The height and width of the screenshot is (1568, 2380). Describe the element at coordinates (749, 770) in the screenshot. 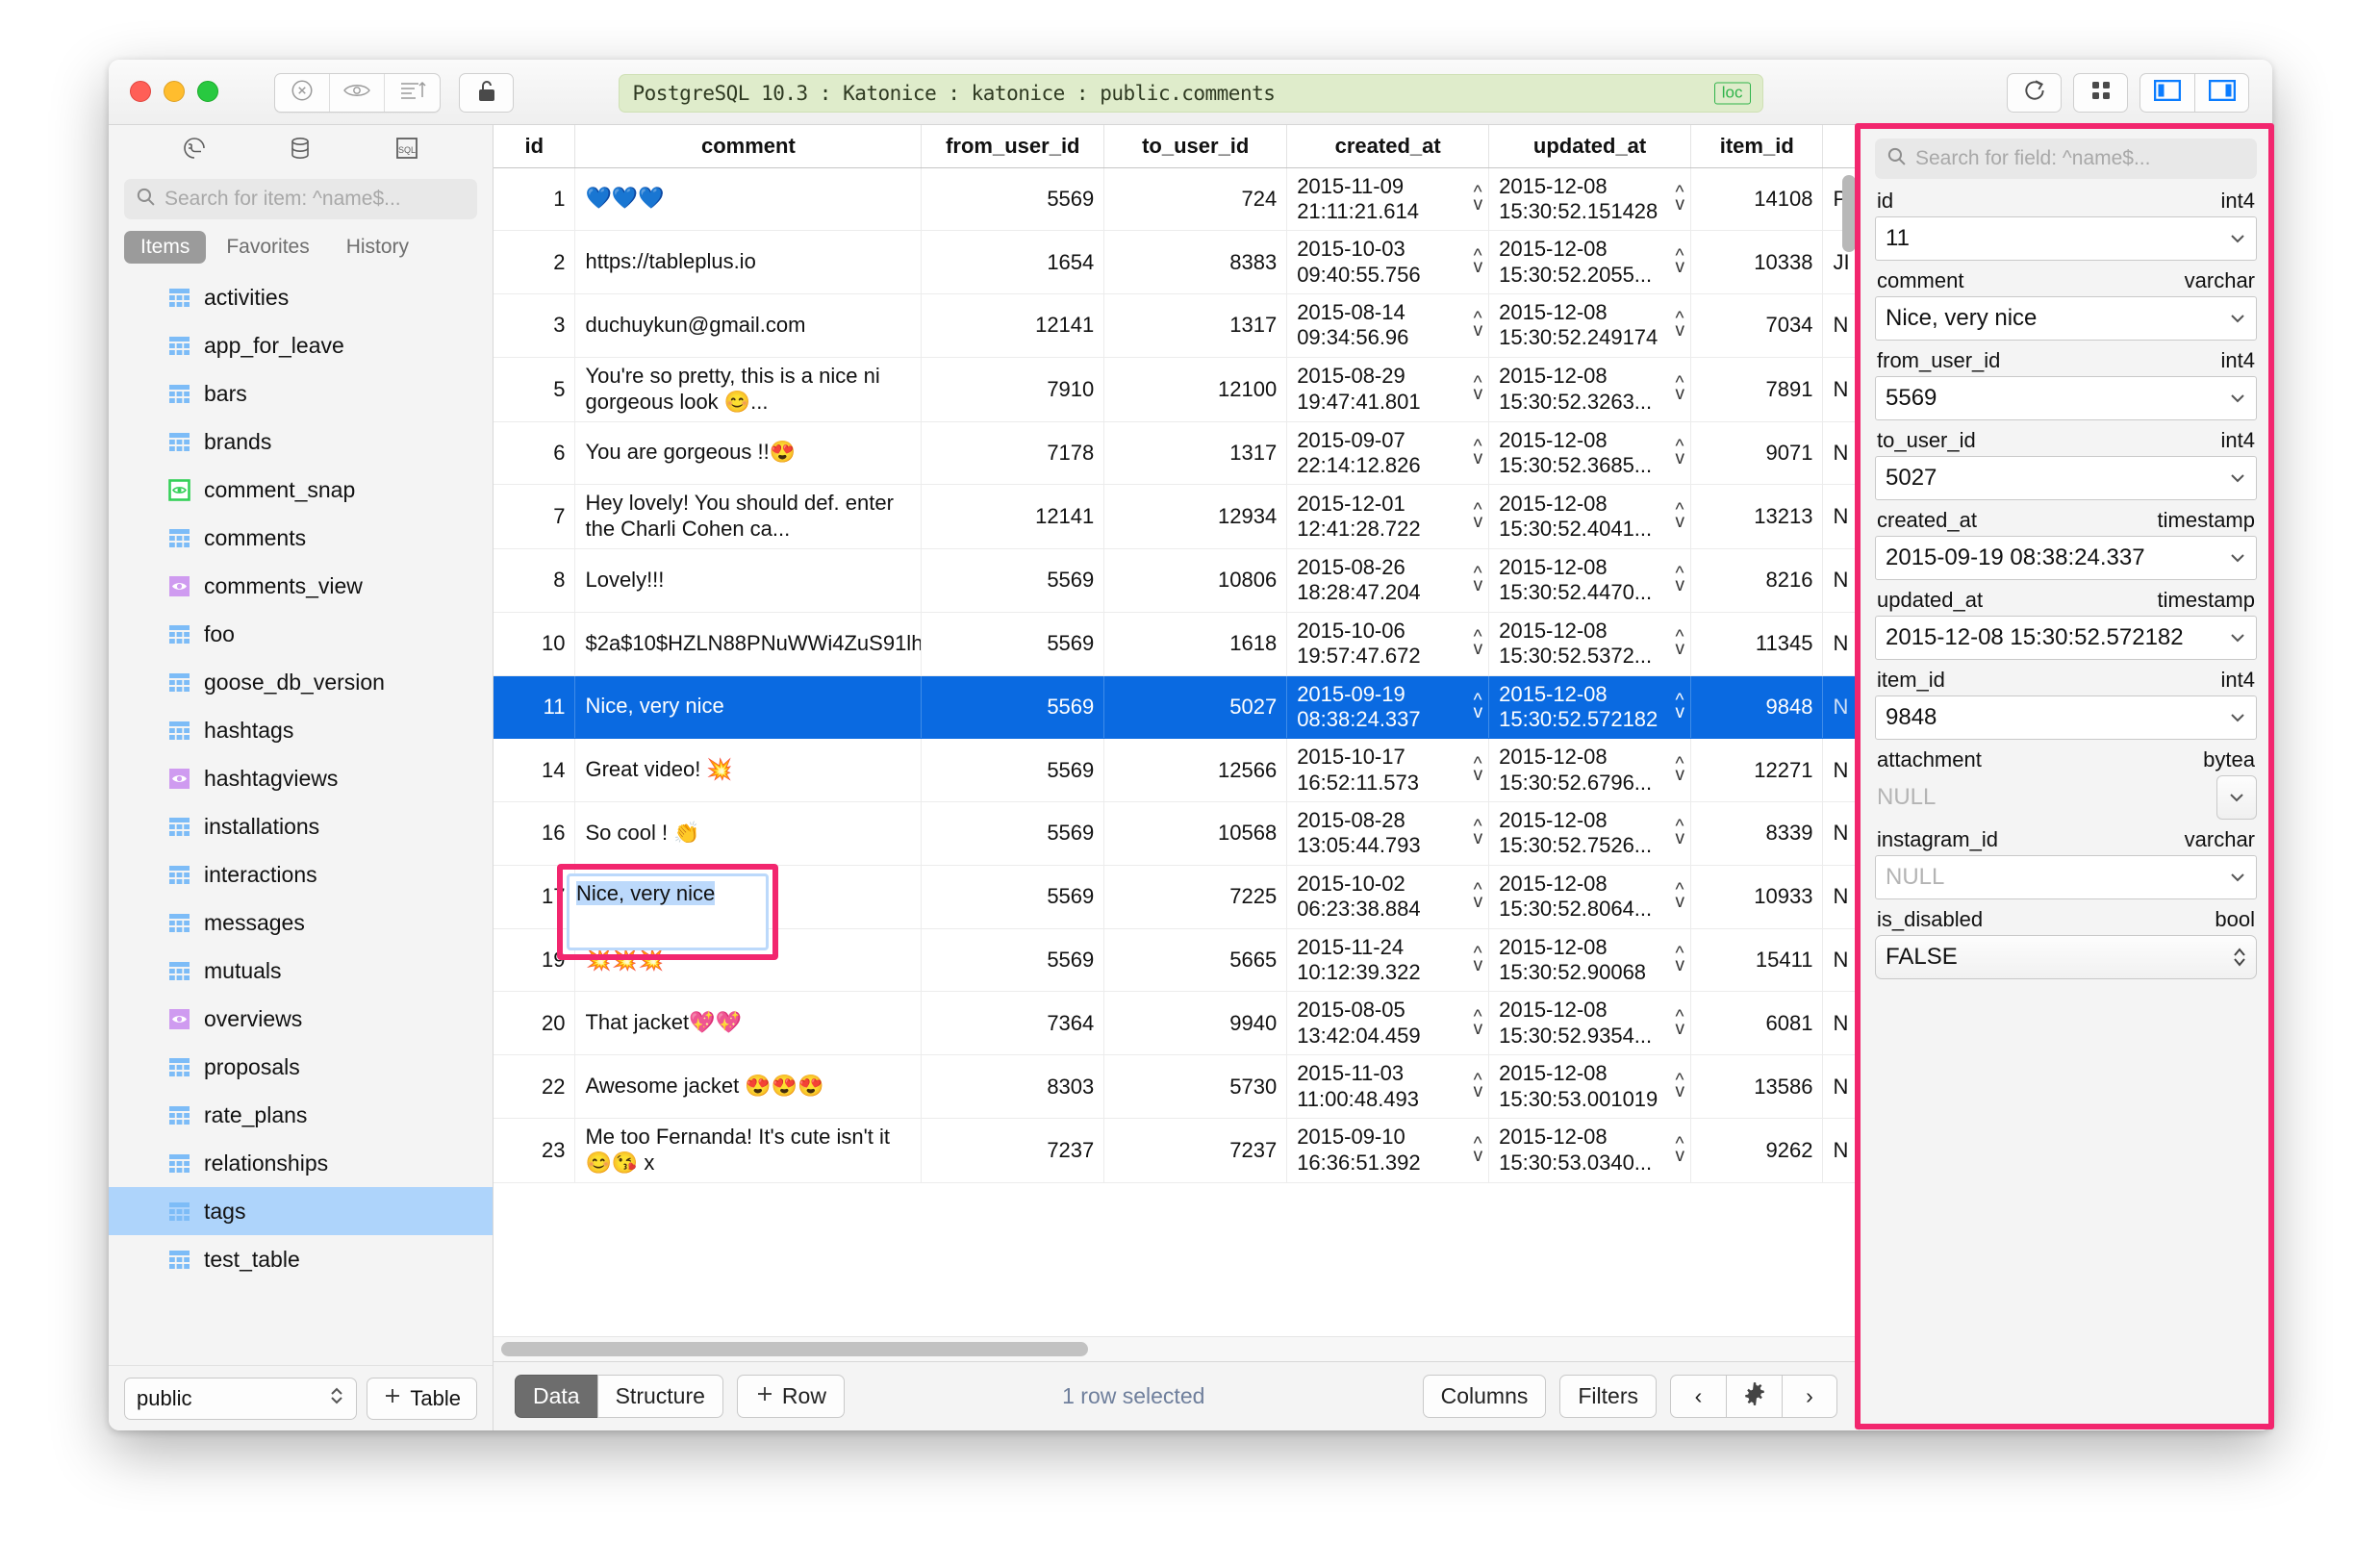

I see `cell-comment: Great video! 💥` at that location.